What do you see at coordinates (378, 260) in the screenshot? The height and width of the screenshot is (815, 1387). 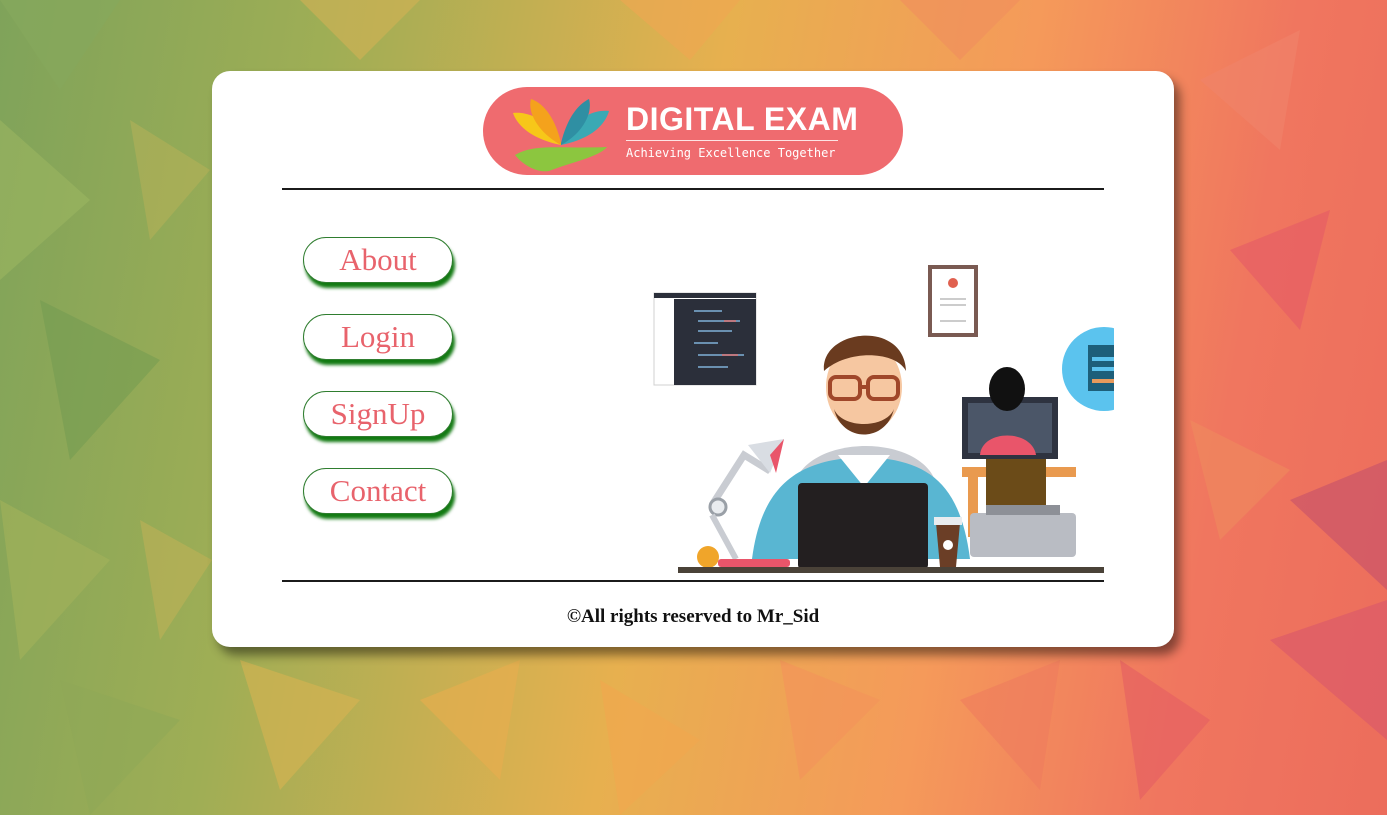 I see `about-button: About` at bounding box center [378, 260].